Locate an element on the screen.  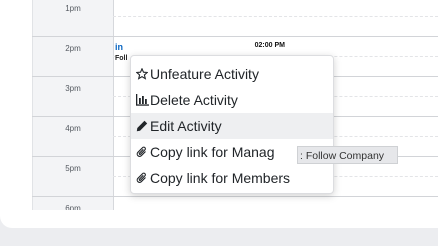
linkedin-icon: in is located at coordinates (119, 47).